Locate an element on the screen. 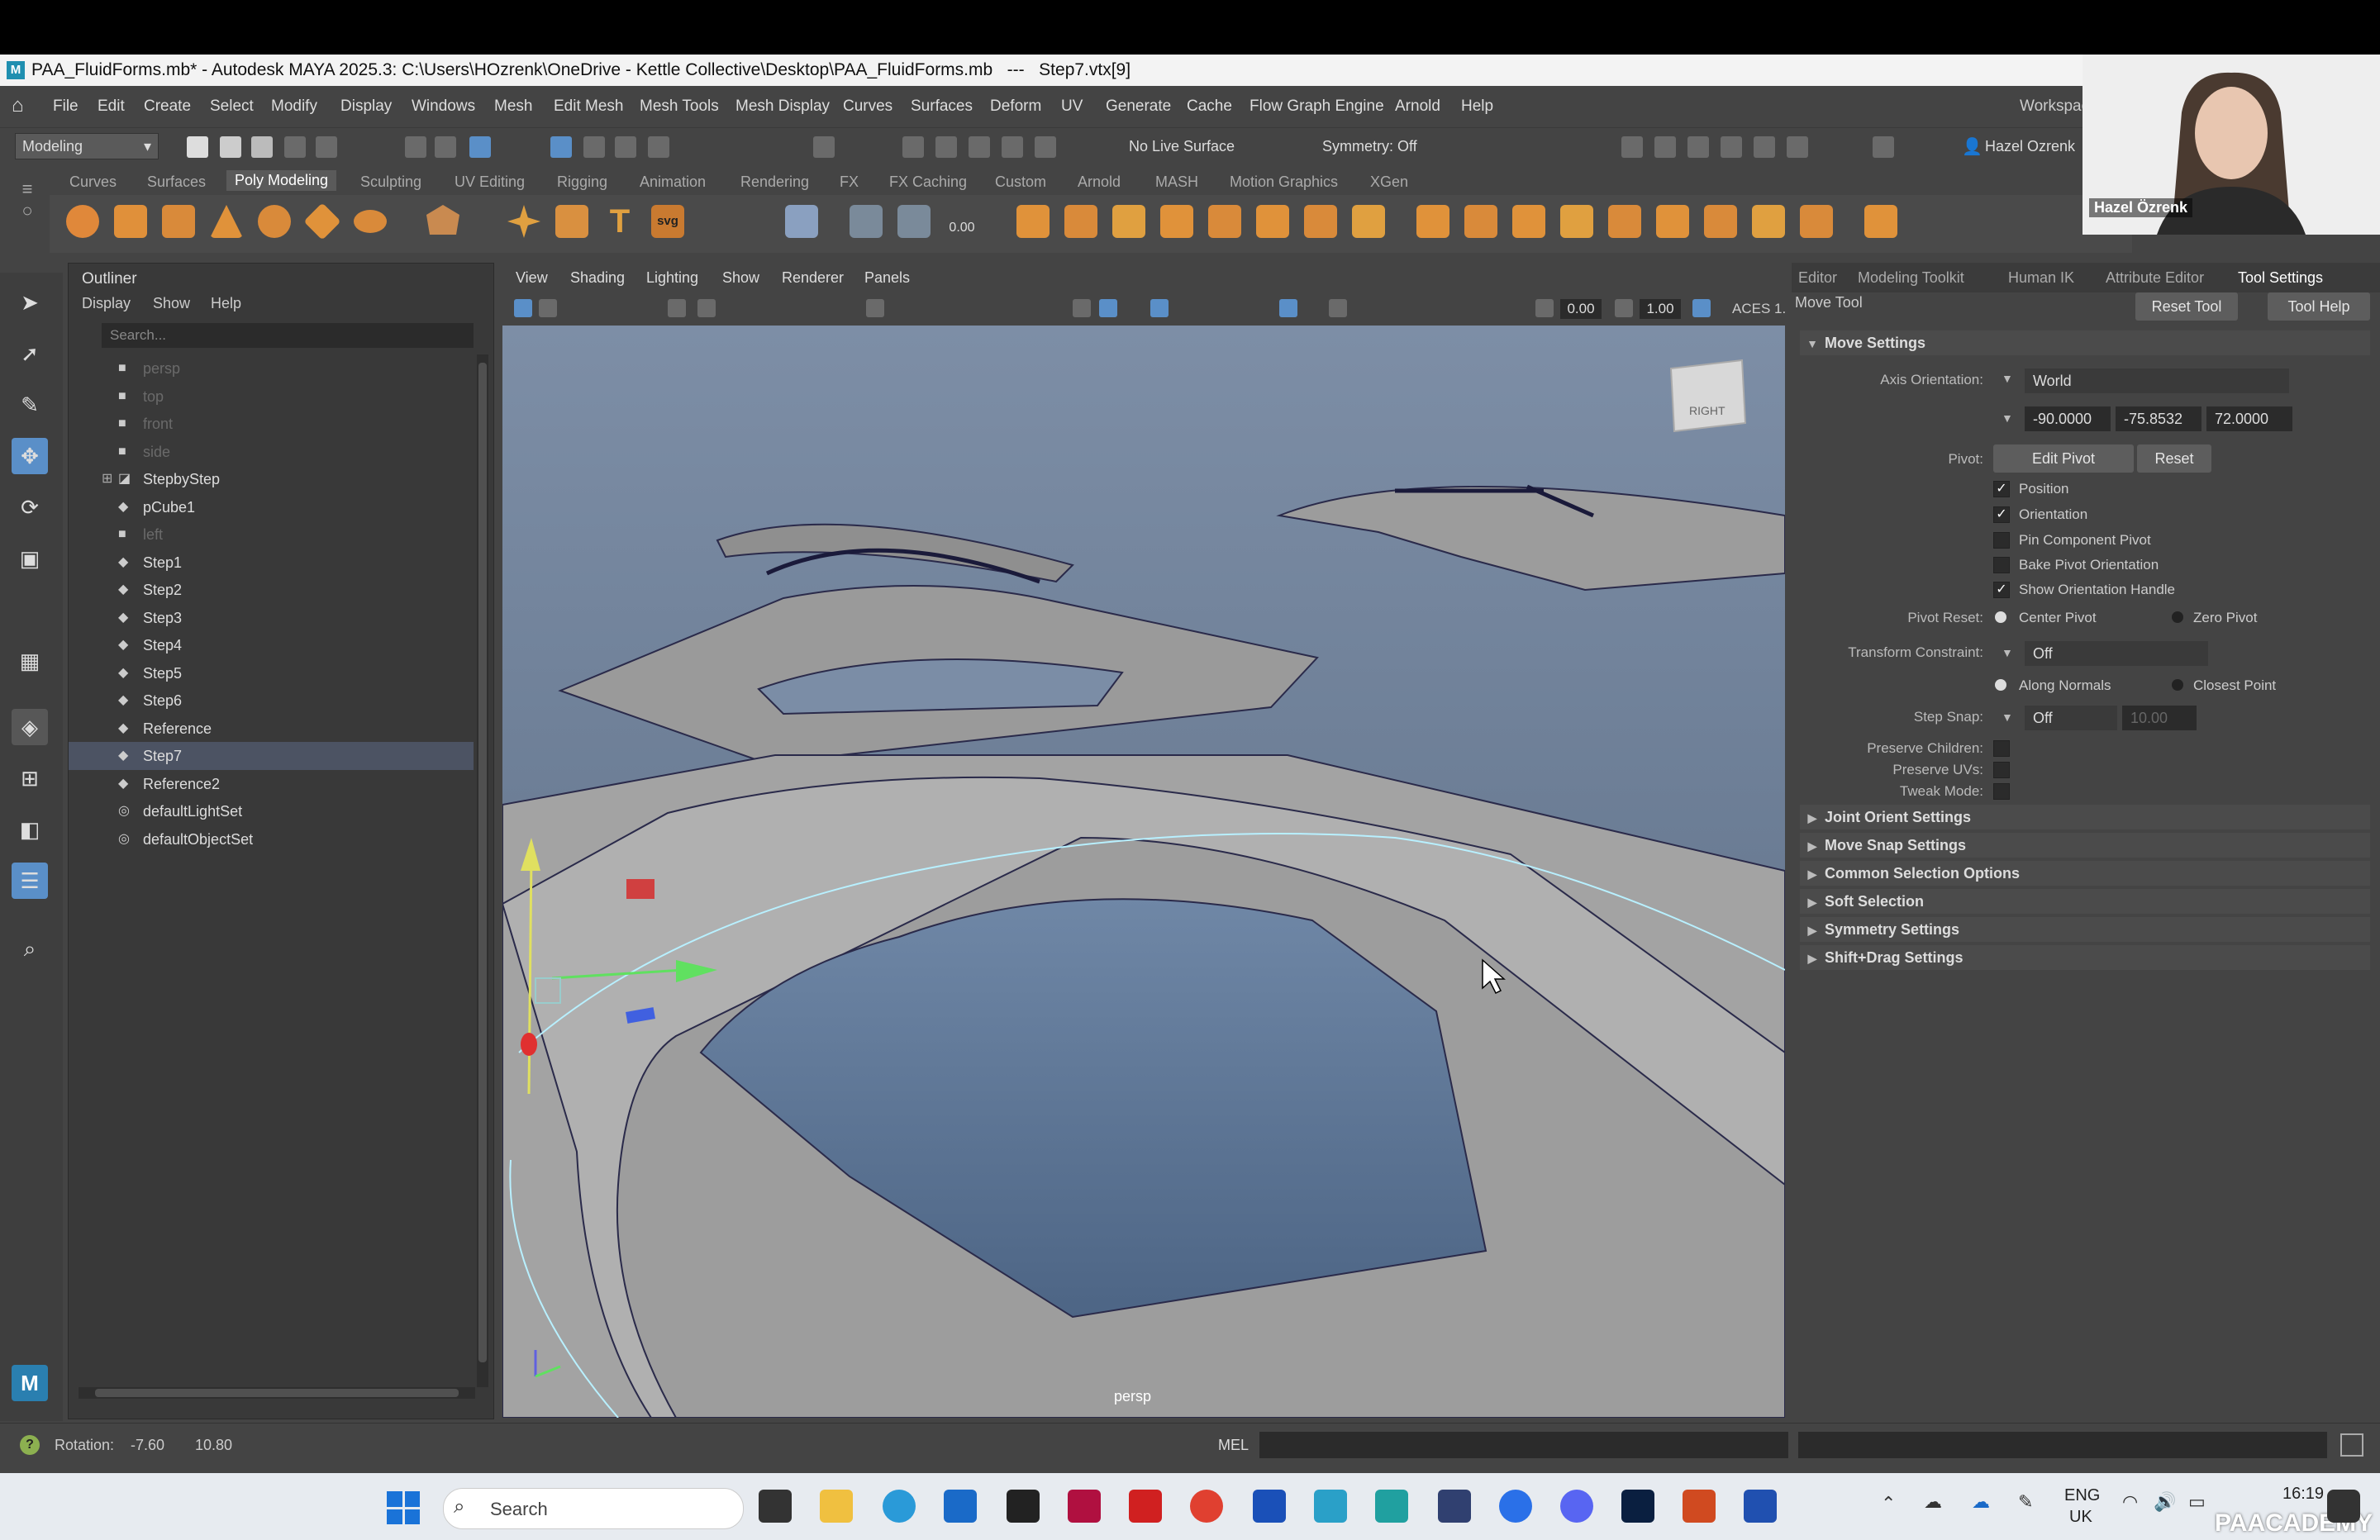 The height and width of the screenshot is (1540, 2380). tweak-mode-checkbox is located at coordinates (2001, 791).